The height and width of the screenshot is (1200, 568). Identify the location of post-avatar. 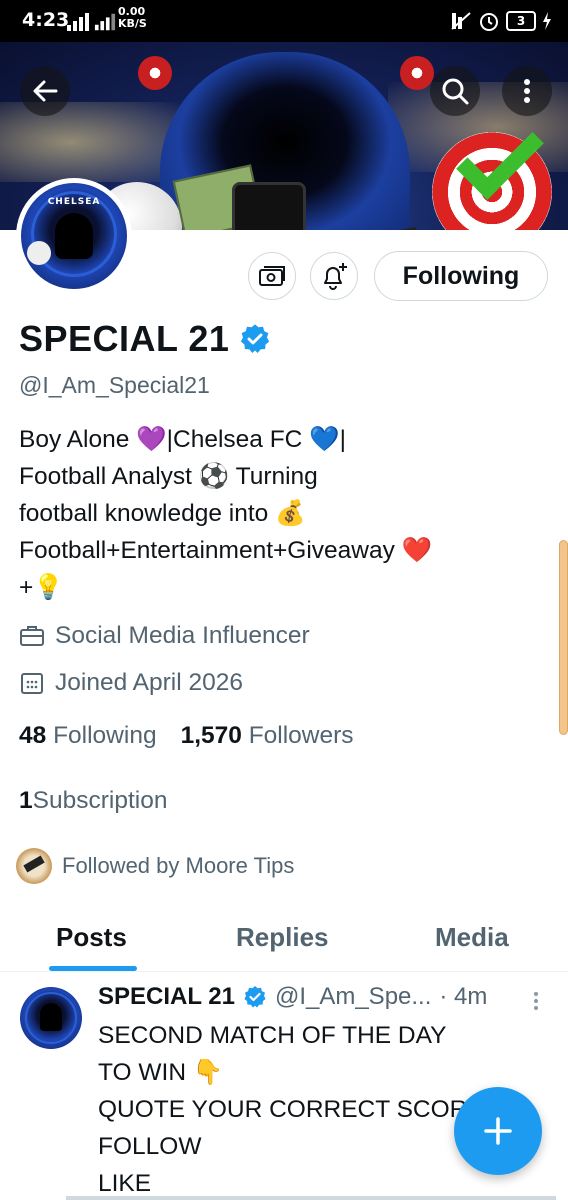
(51, 1018).